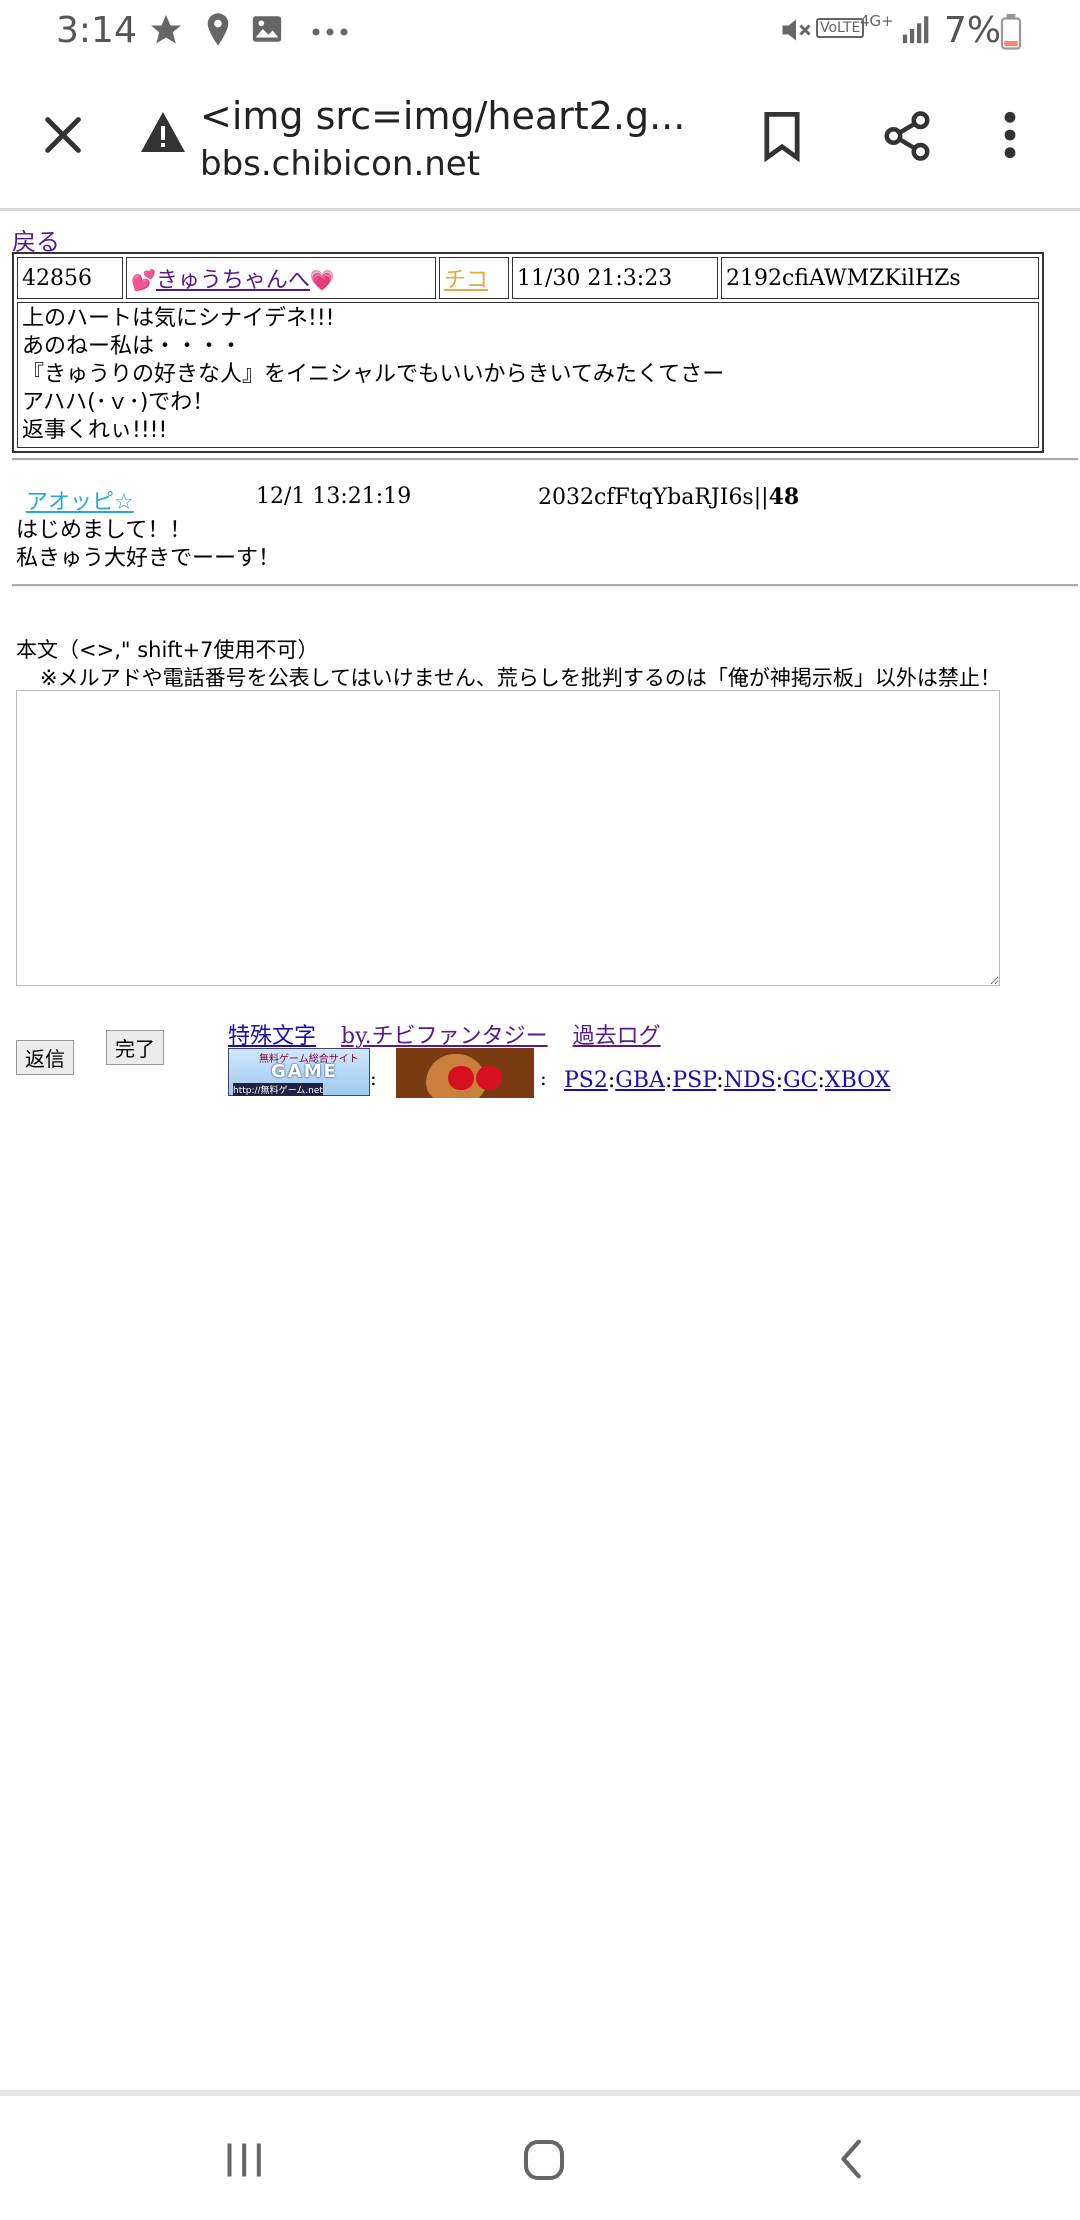  What do you see at coordinates (322, 280) in the screenshot?
I see `heart-icon: 💗` at bounding box center [322, 280].